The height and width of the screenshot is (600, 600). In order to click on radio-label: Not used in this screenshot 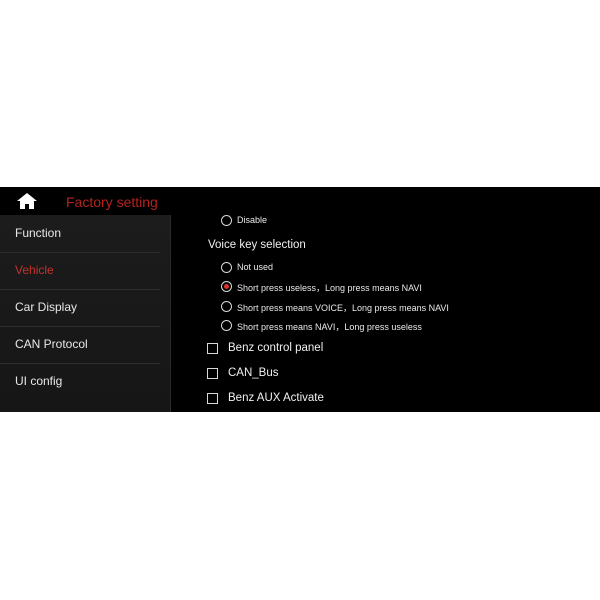, I will do `click(255, 267)`.